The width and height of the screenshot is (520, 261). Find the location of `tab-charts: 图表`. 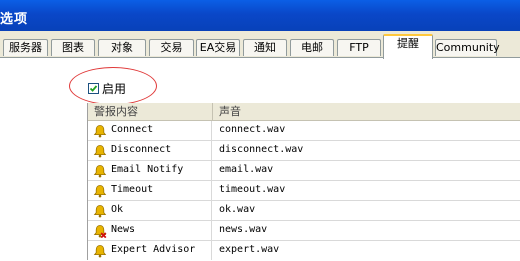

tab-charts: 图表 is located at coordinates (73, 47).